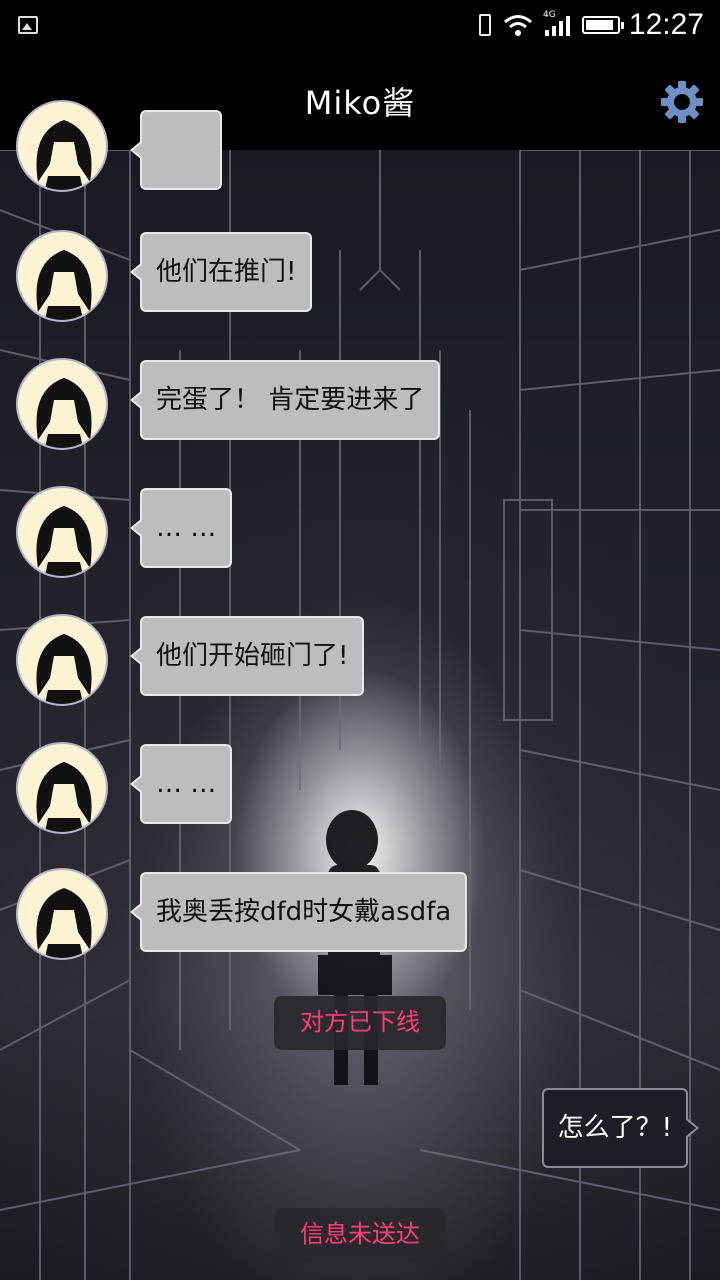 Image resolution: width=720 pixels, height=1280 pixels. Describe the element at coordinates (221, 272) in the screenshot. I see `message-bubble: 他们在推门!` at that location.